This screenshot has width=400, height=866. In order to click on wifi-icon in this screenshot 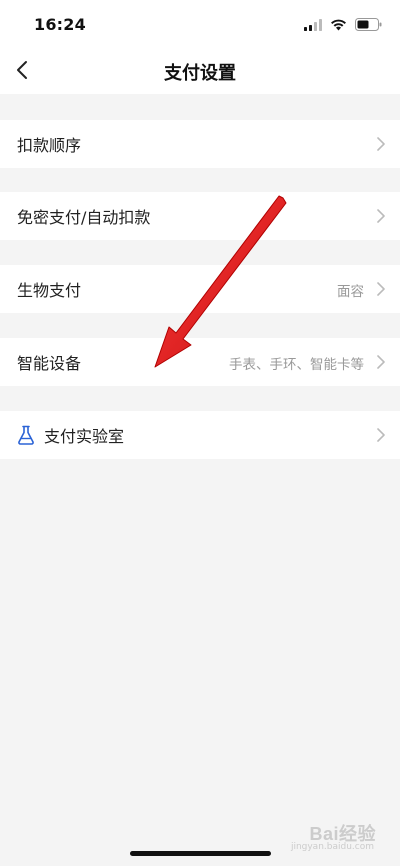, I will do `click(338, 25)`.